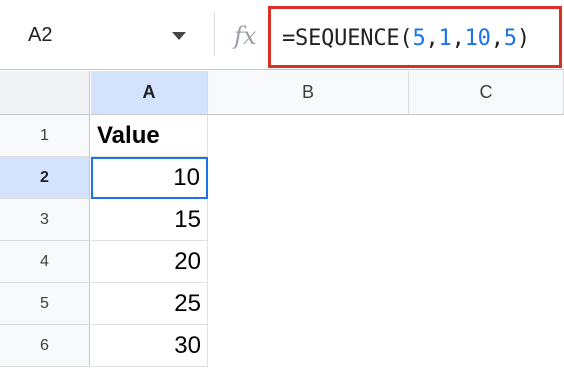 The image size is (564, 374). I want to click on row-header-4: 4, so click(45, 262).